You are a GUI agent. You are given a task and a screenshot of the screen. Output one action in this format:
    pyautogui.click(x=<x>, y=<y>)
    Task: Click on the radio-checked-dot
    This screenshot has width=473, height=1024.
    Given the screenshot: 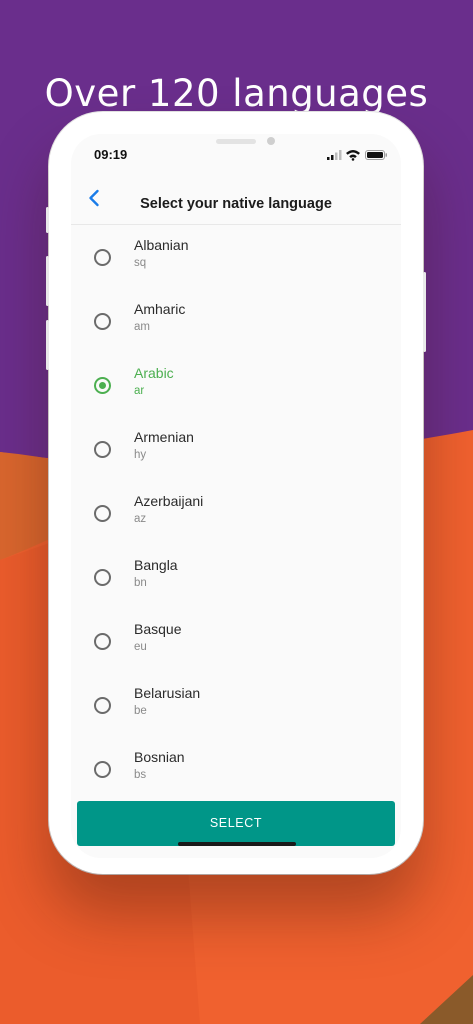 What is the action you would take?
    pyautogui.click(x=102, y=385)
    